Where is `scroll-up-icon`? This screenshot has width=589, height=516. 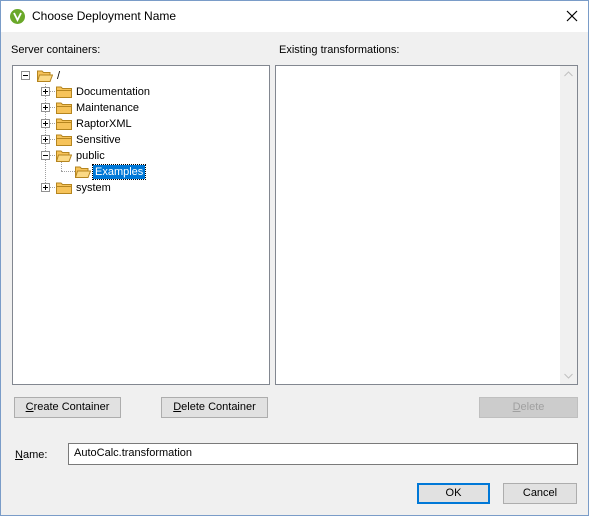
scroll-up-icon is located at coordinates (568, 74).